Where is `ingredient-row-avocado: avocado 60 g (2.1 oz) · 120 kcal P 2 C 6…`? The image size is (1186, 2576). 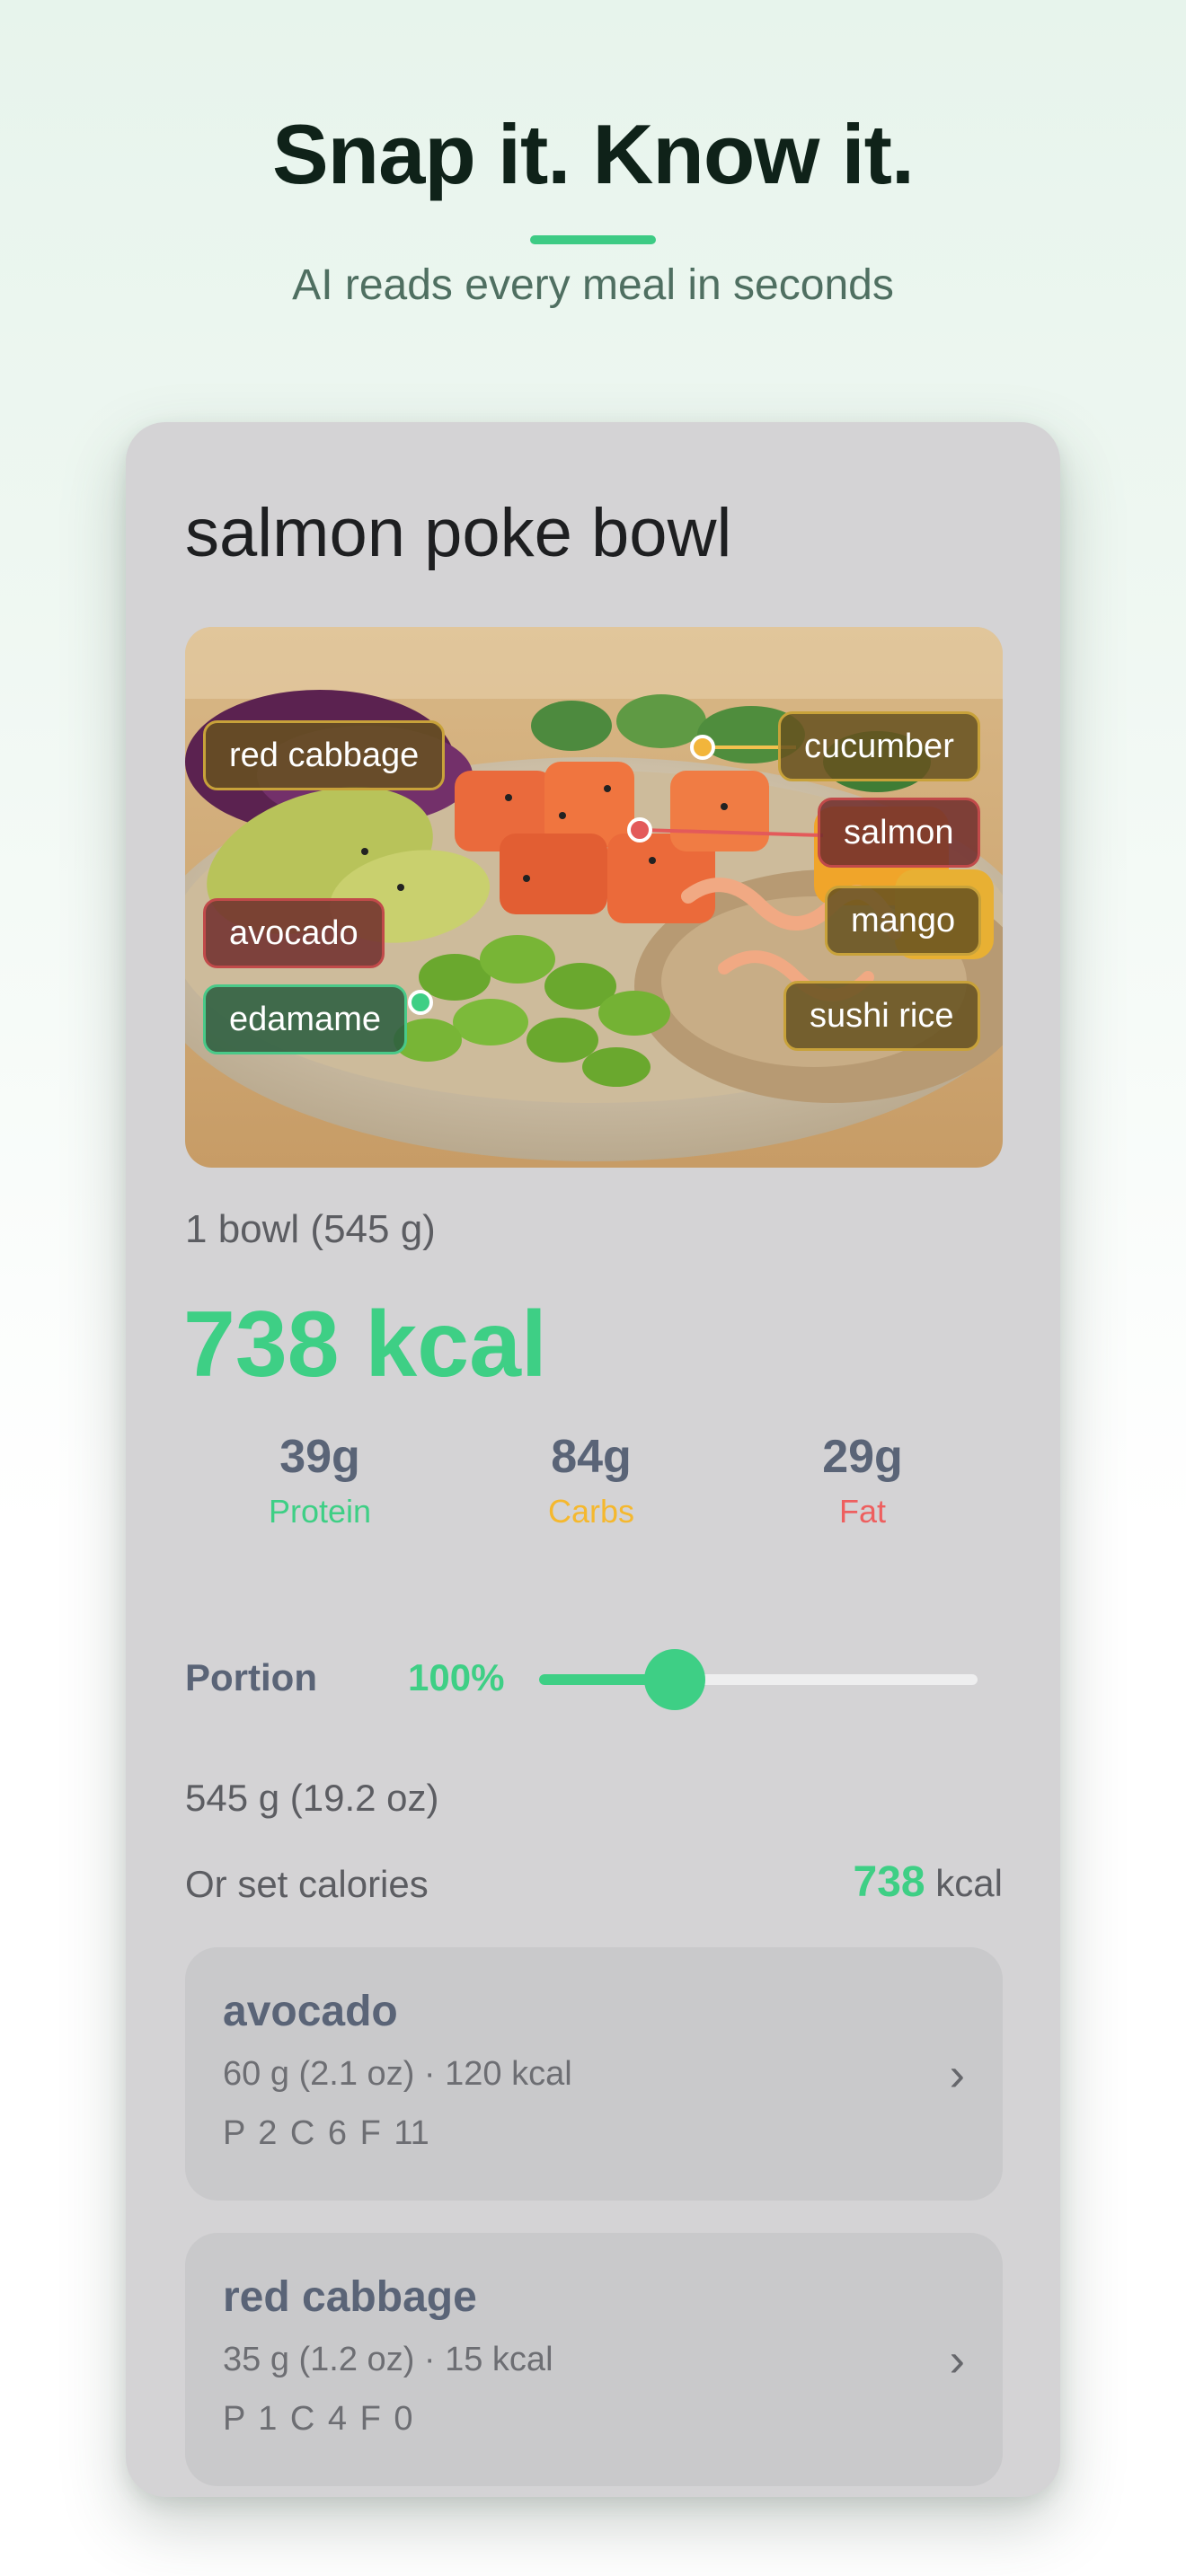 ingredient-row-avocado: avocado 60 g (2.1 oz) · 120 kcal P 2 C 6… is located at coordinates (594, 2074).